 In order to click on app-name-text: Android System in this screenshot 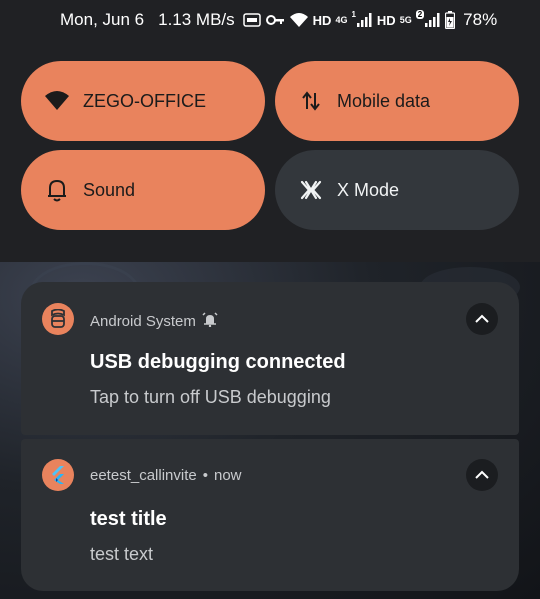, I will do `click(143, 321)`.